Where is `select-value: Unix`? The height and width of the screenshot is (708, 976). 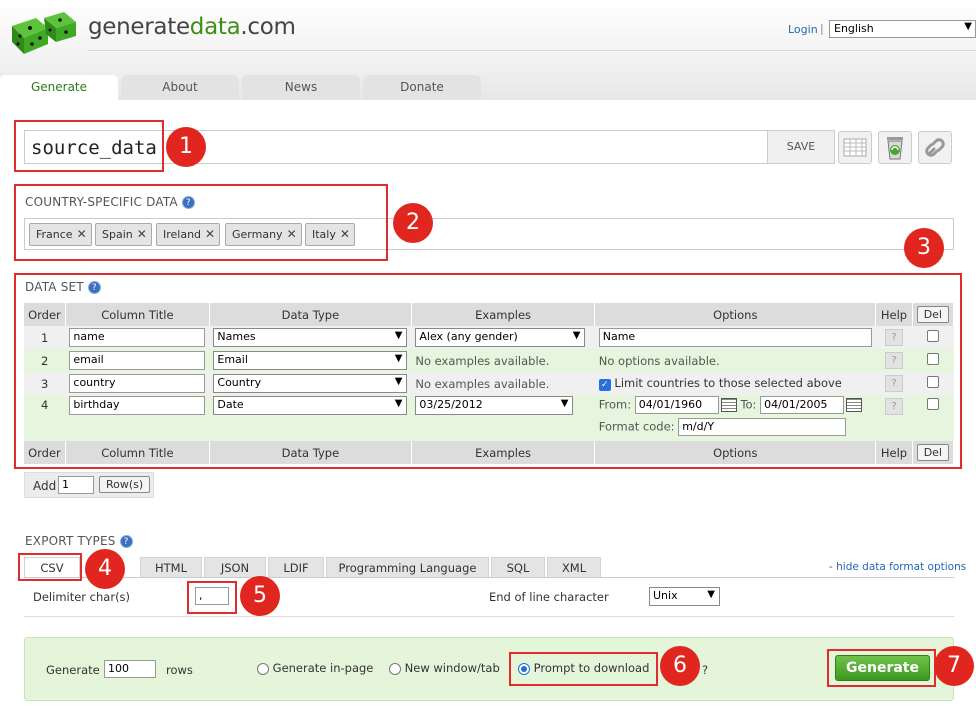 select-value: Unix is located at coordinates (665, 595).